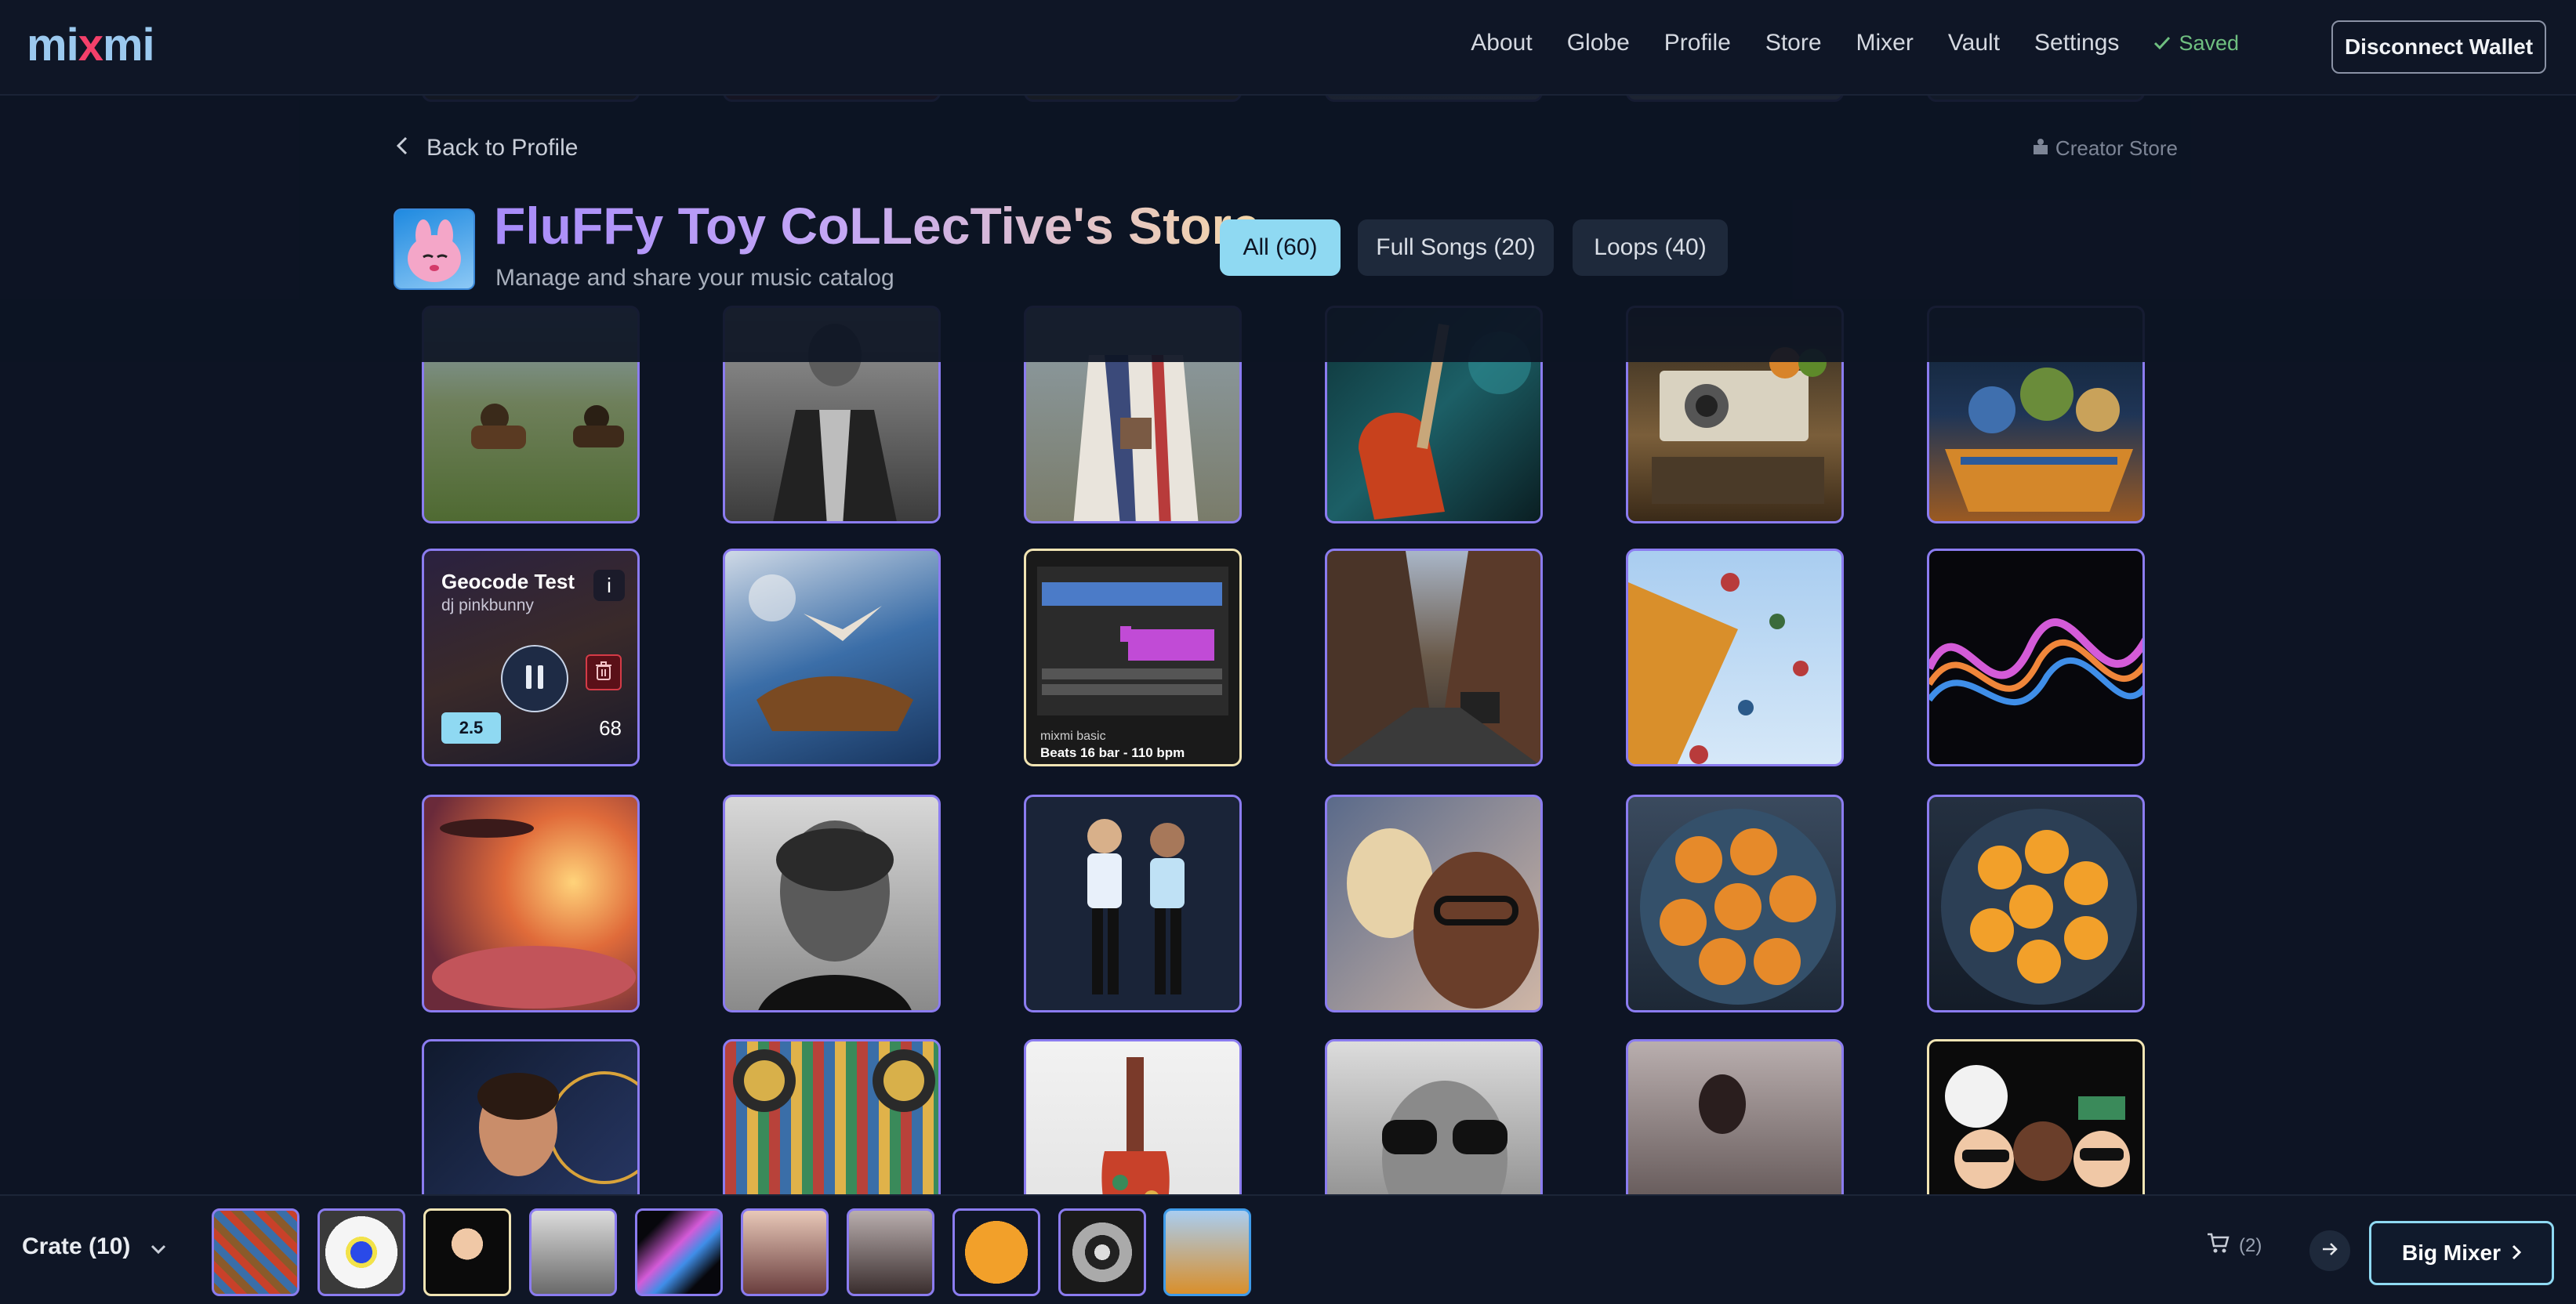 The image size is (2576, 1304). What do you see at coordinates (1651, 247) in the screenshot?
I see `filter-loops: Loops (40)` at bounding box center [1651, 247].